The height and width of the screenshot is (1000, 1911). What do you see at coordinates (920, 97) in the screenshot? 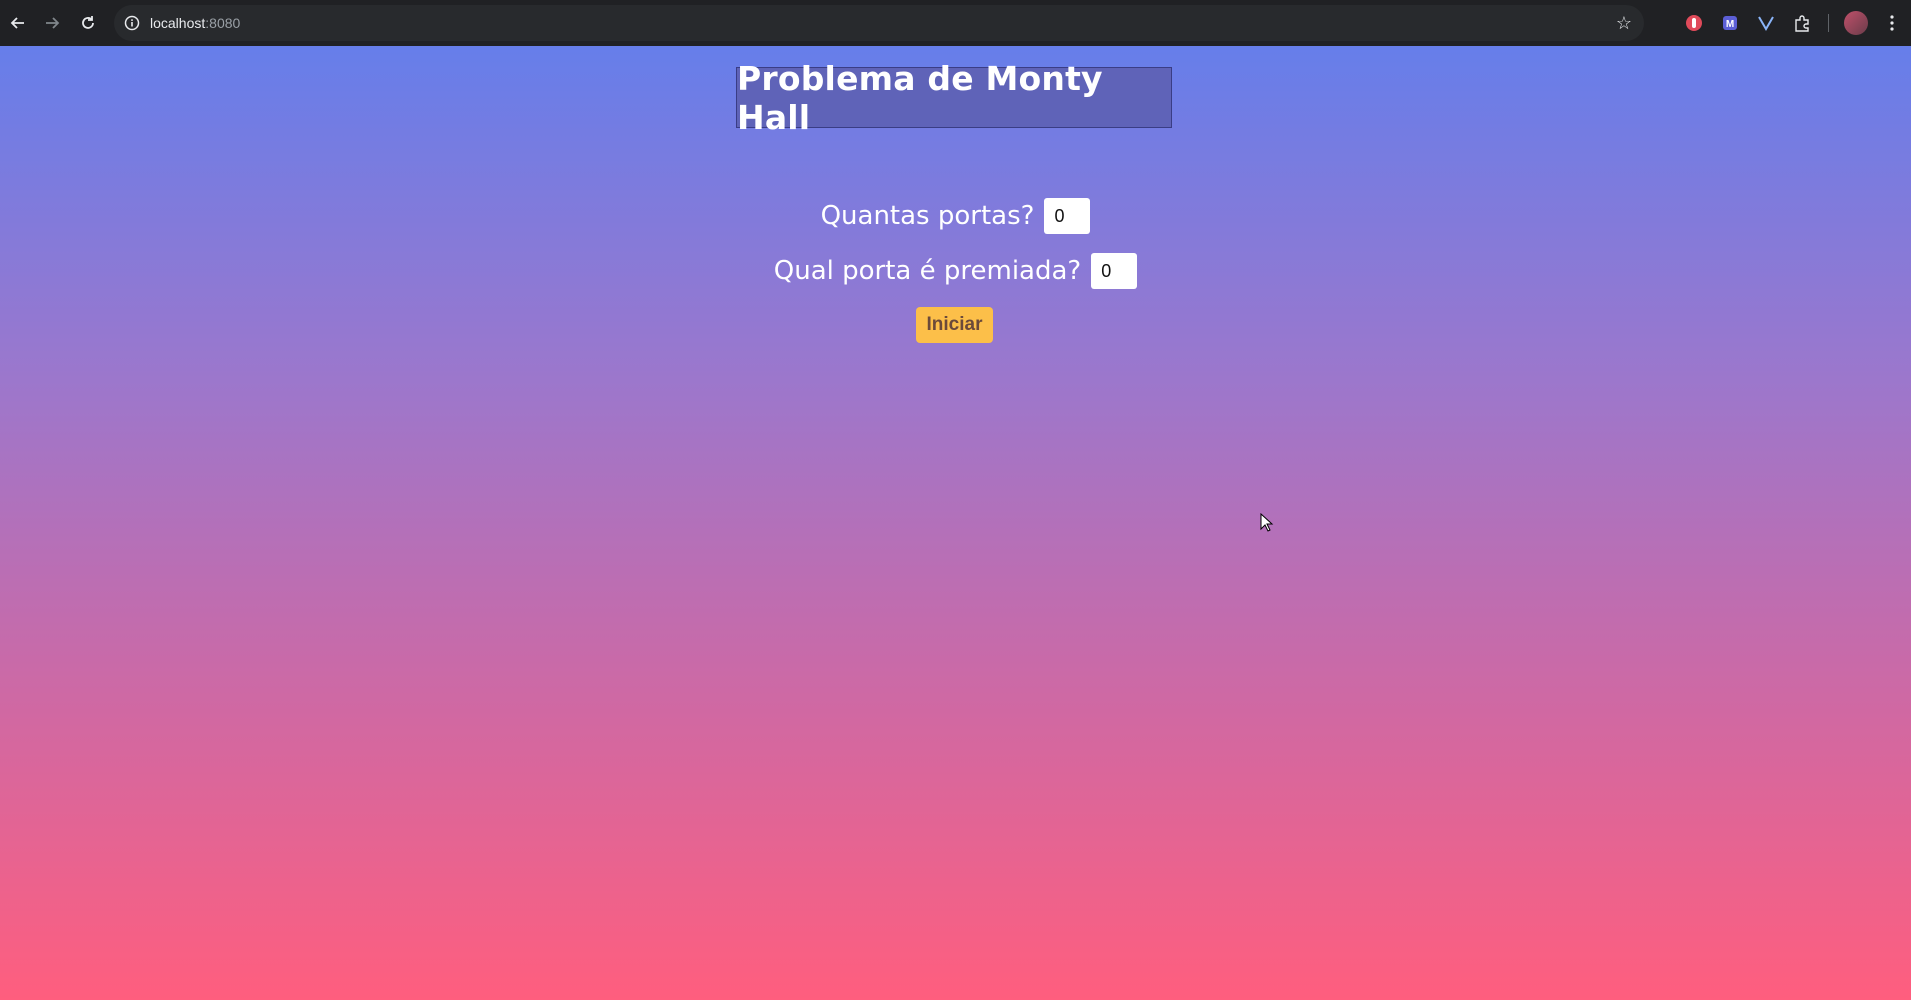
I see `page-title: Problema de Monty Hall` at bounding box center [920, 97].